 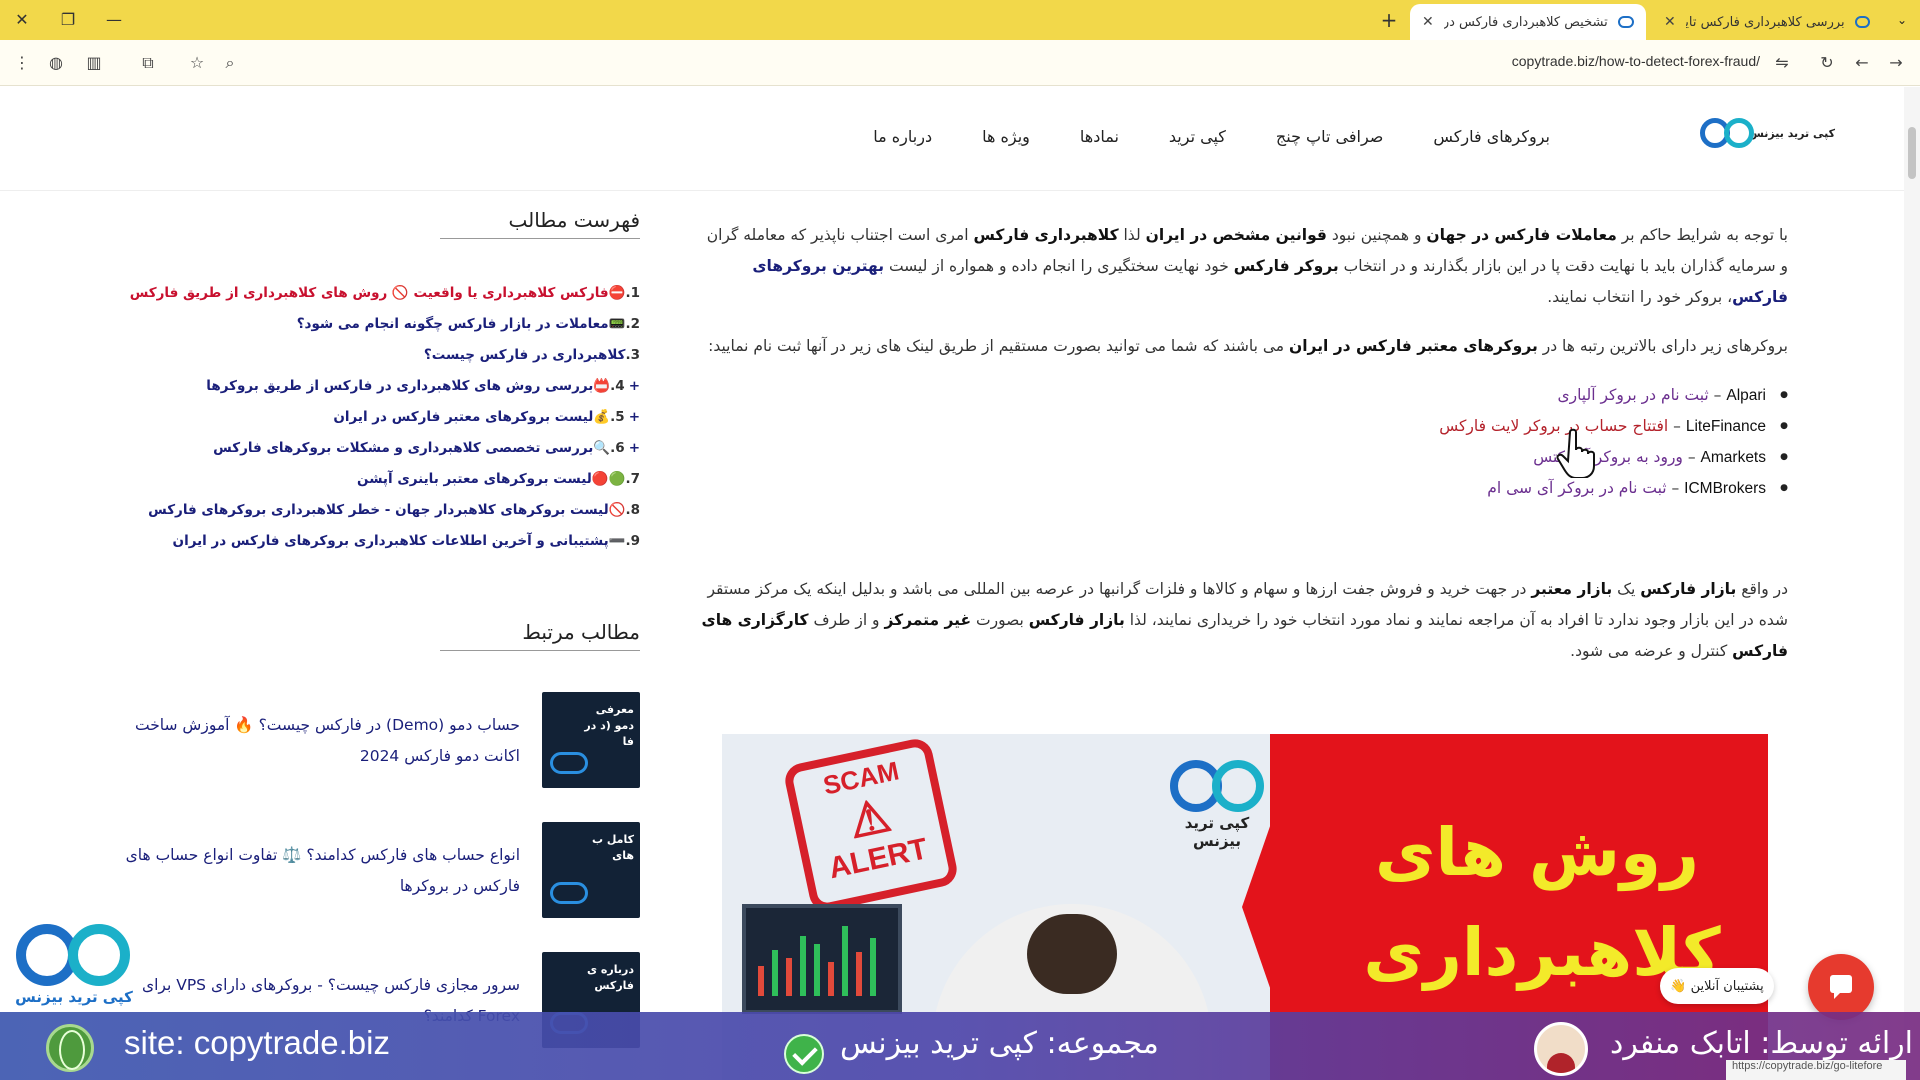 What do you see at coordinates (540, 635) in the screenshot?
I see `related-title: مطالب مرتبط` at bounding box center [540, 635].